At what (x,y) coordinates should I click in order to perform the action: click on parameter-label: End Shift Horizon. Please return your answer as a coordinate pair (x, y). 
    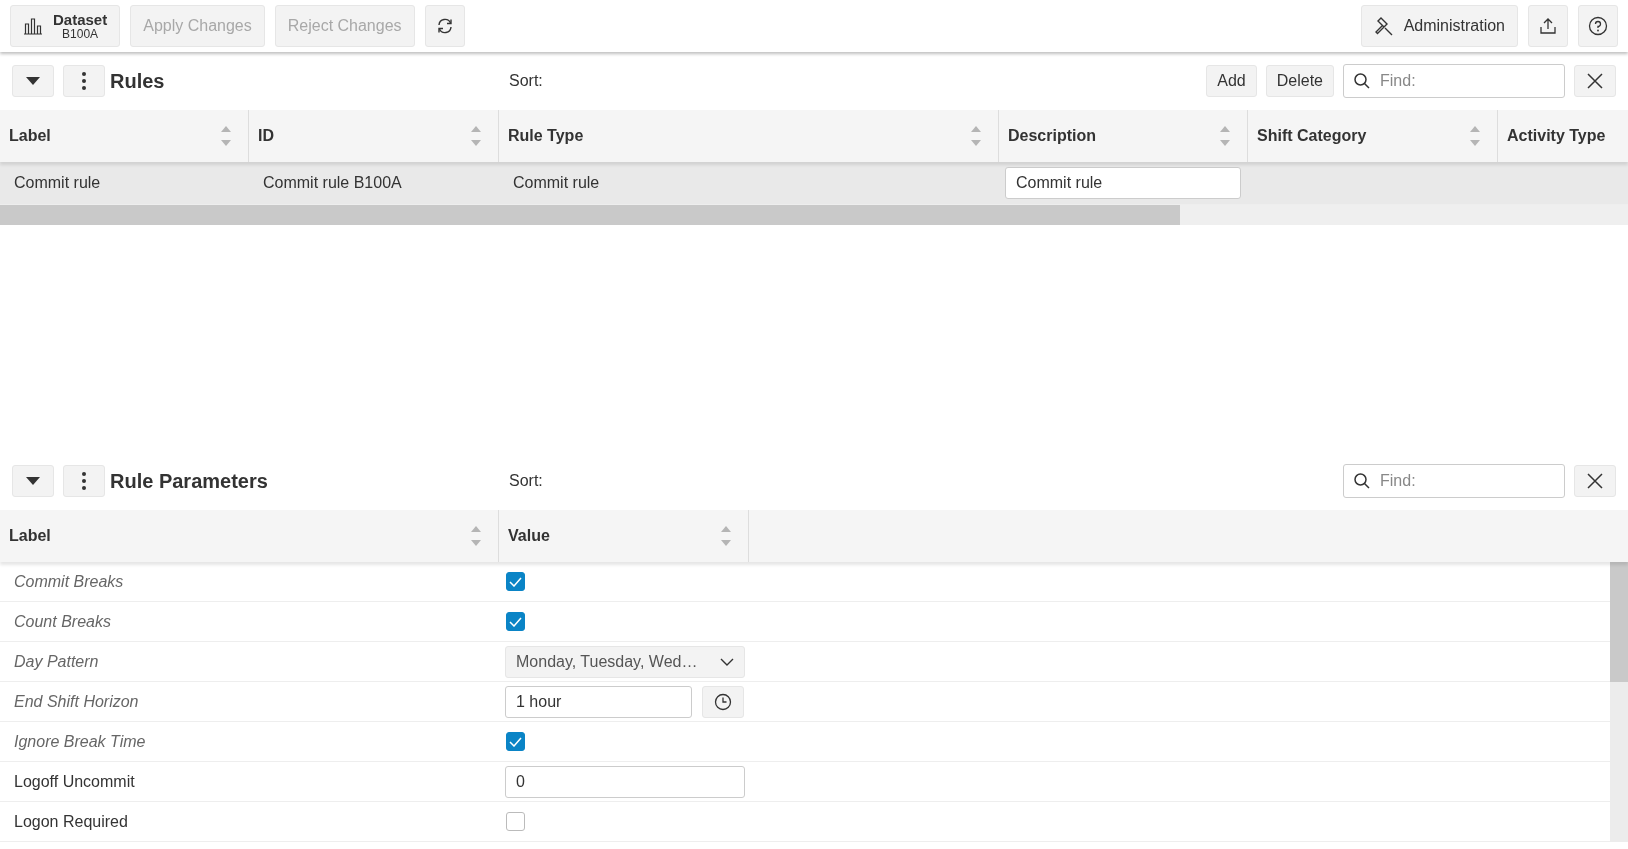
    Looking at the image, I should click on (76, 701).